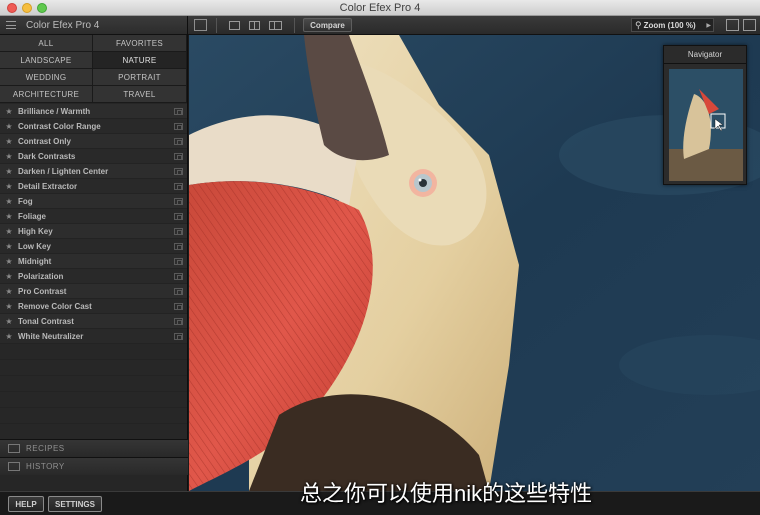 This screenshot has width=760, height=515. Describe the element at coordinates (140, 43) in the screenshot. I see `category-tab-favorites: FAVORITES` at that location.